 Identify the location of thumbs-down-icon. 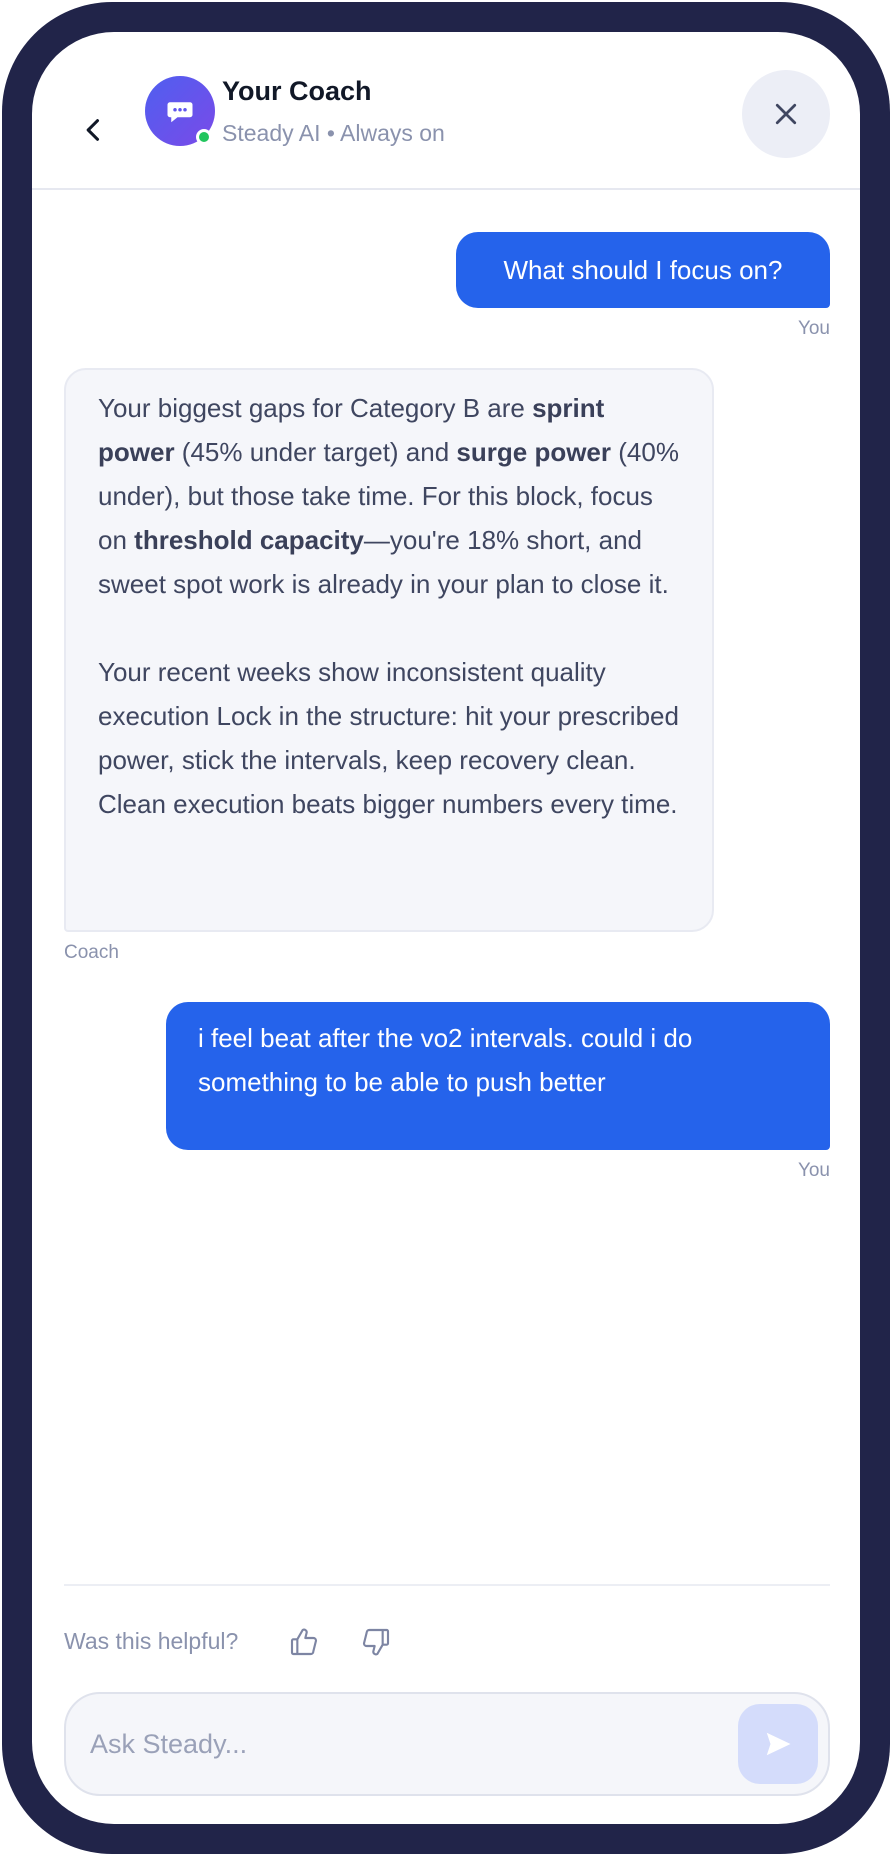
(376, 1642).